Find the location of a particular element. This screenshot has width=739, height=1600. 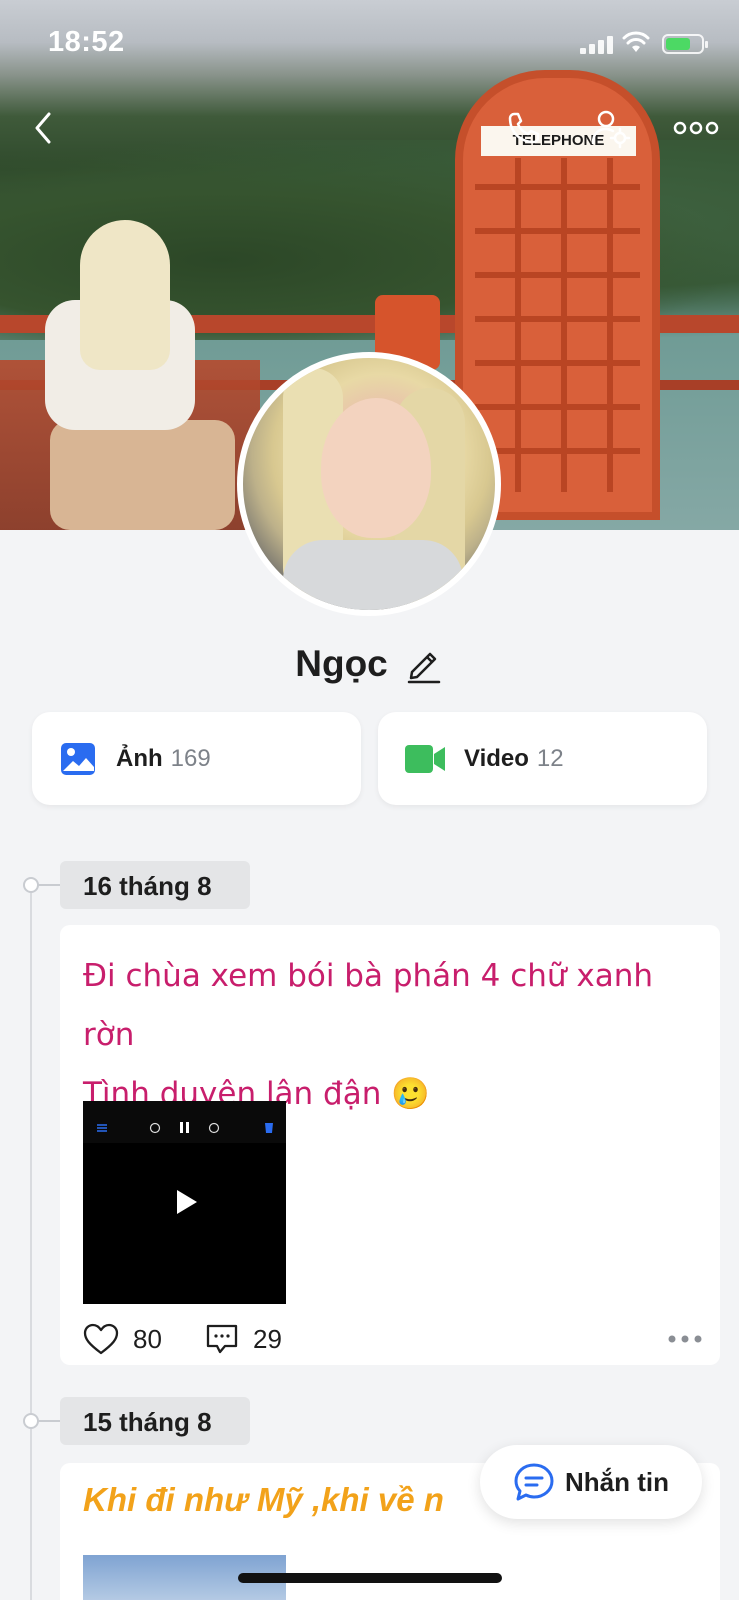

battery-icon is located at coordinates (685, 44).